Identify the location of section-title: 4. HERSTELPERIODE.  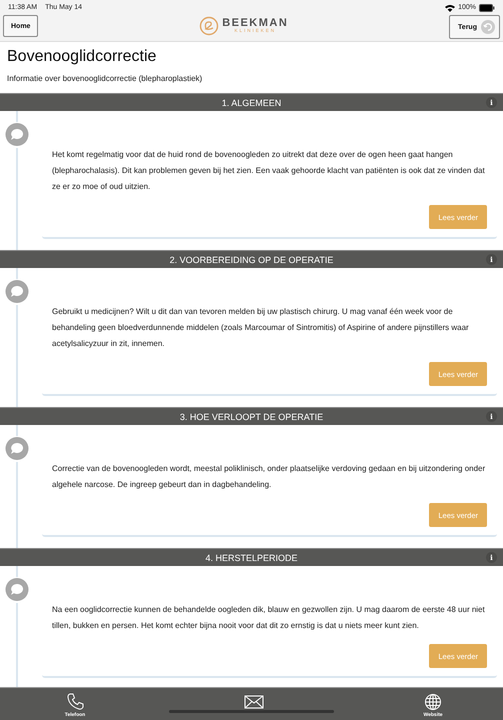
(251, 557).